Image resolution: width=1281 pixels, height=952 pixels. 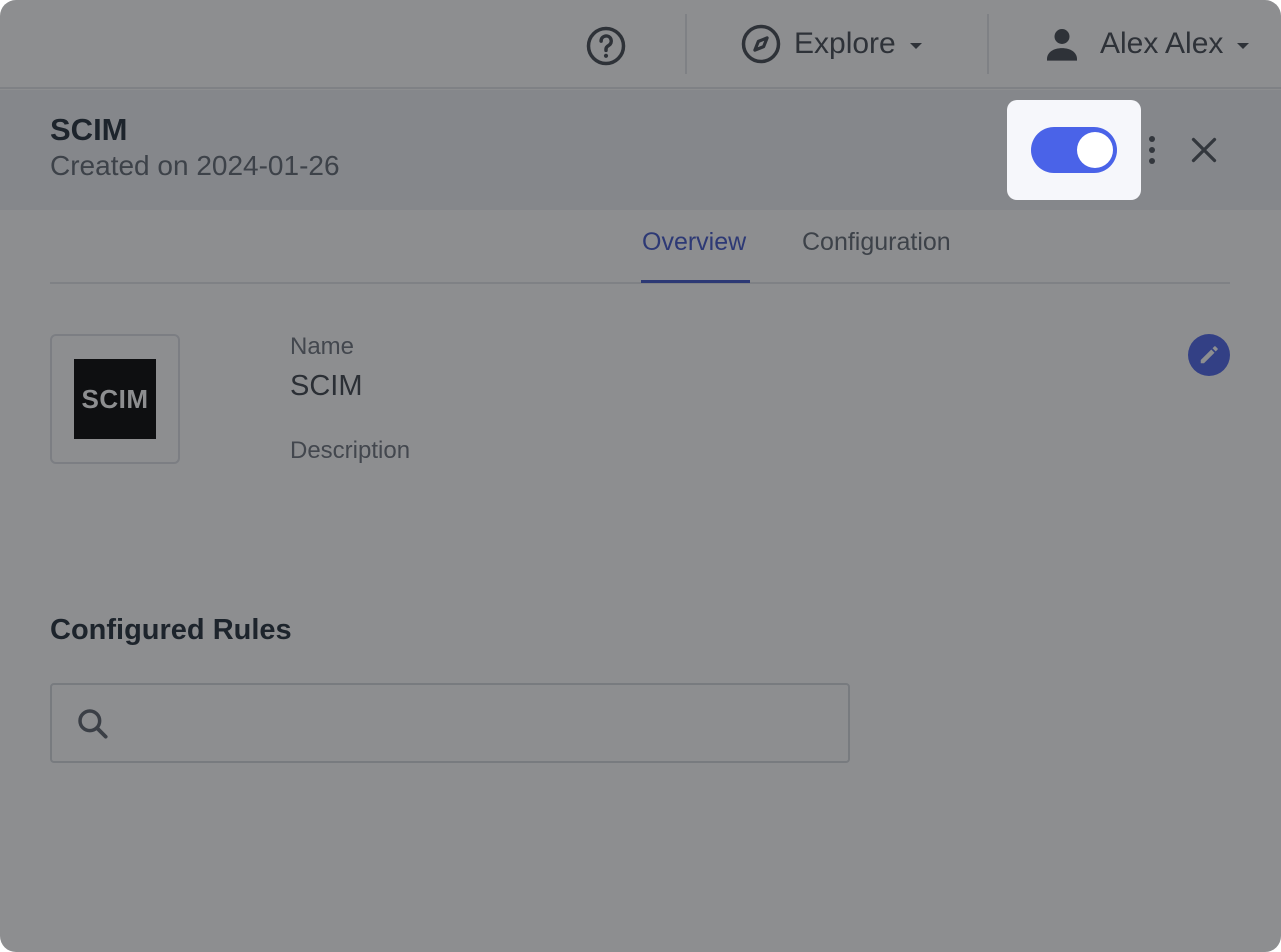 I want to click on name-label: Name, so click(x=322, y=346).